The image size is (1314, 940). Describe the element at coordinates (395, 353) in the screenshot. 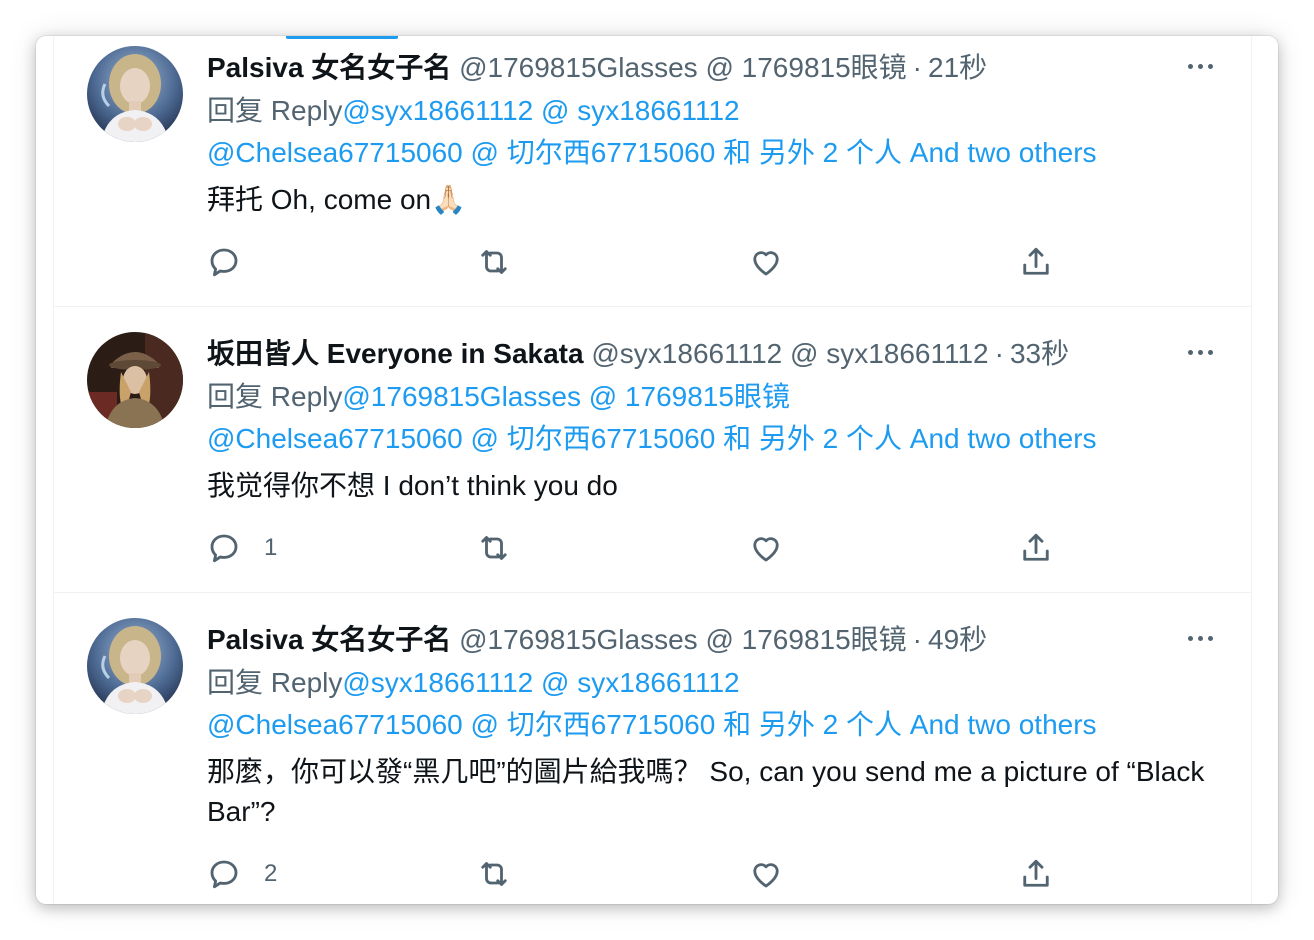

I see `display-name: 坂田皆人 Everyone in Sakata` at that location.